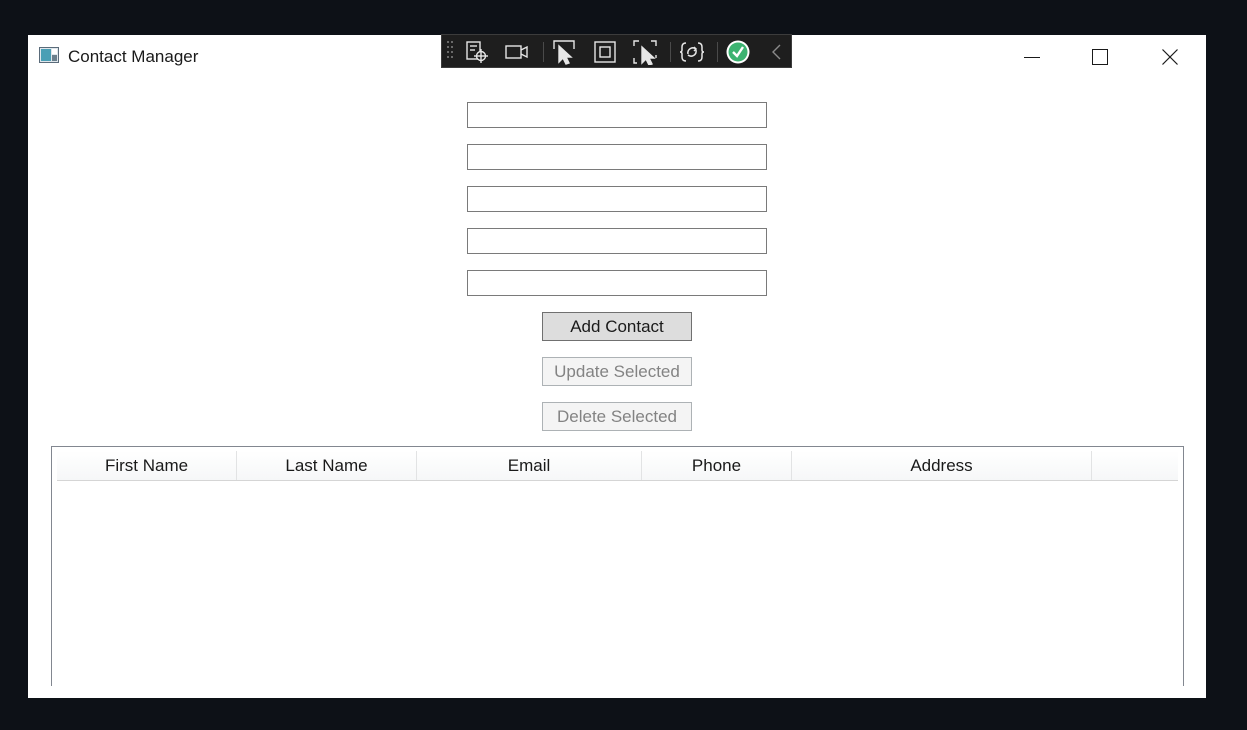 The width and height of the screenshot is (1247, 730). I want to click on hot-reload-icon, so click(692, 52).